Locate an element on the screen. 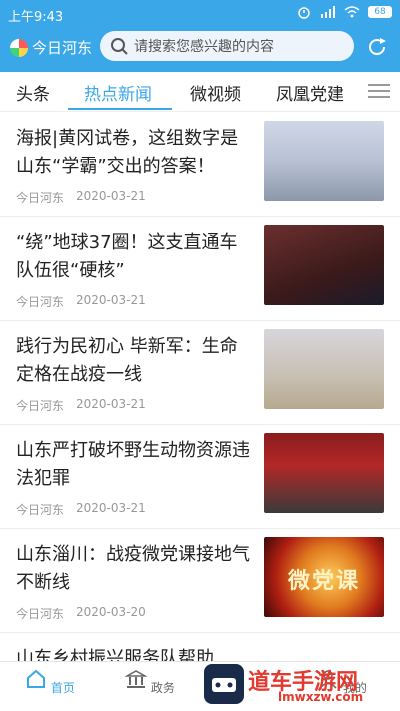  nav-home: 首页 is located at coordinates (50, 682).